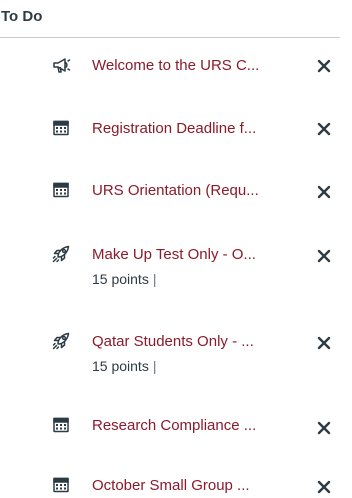  Describe the element at coordinates (170, 19) in the screenshot. I see `todo-header: To Do` at that location.